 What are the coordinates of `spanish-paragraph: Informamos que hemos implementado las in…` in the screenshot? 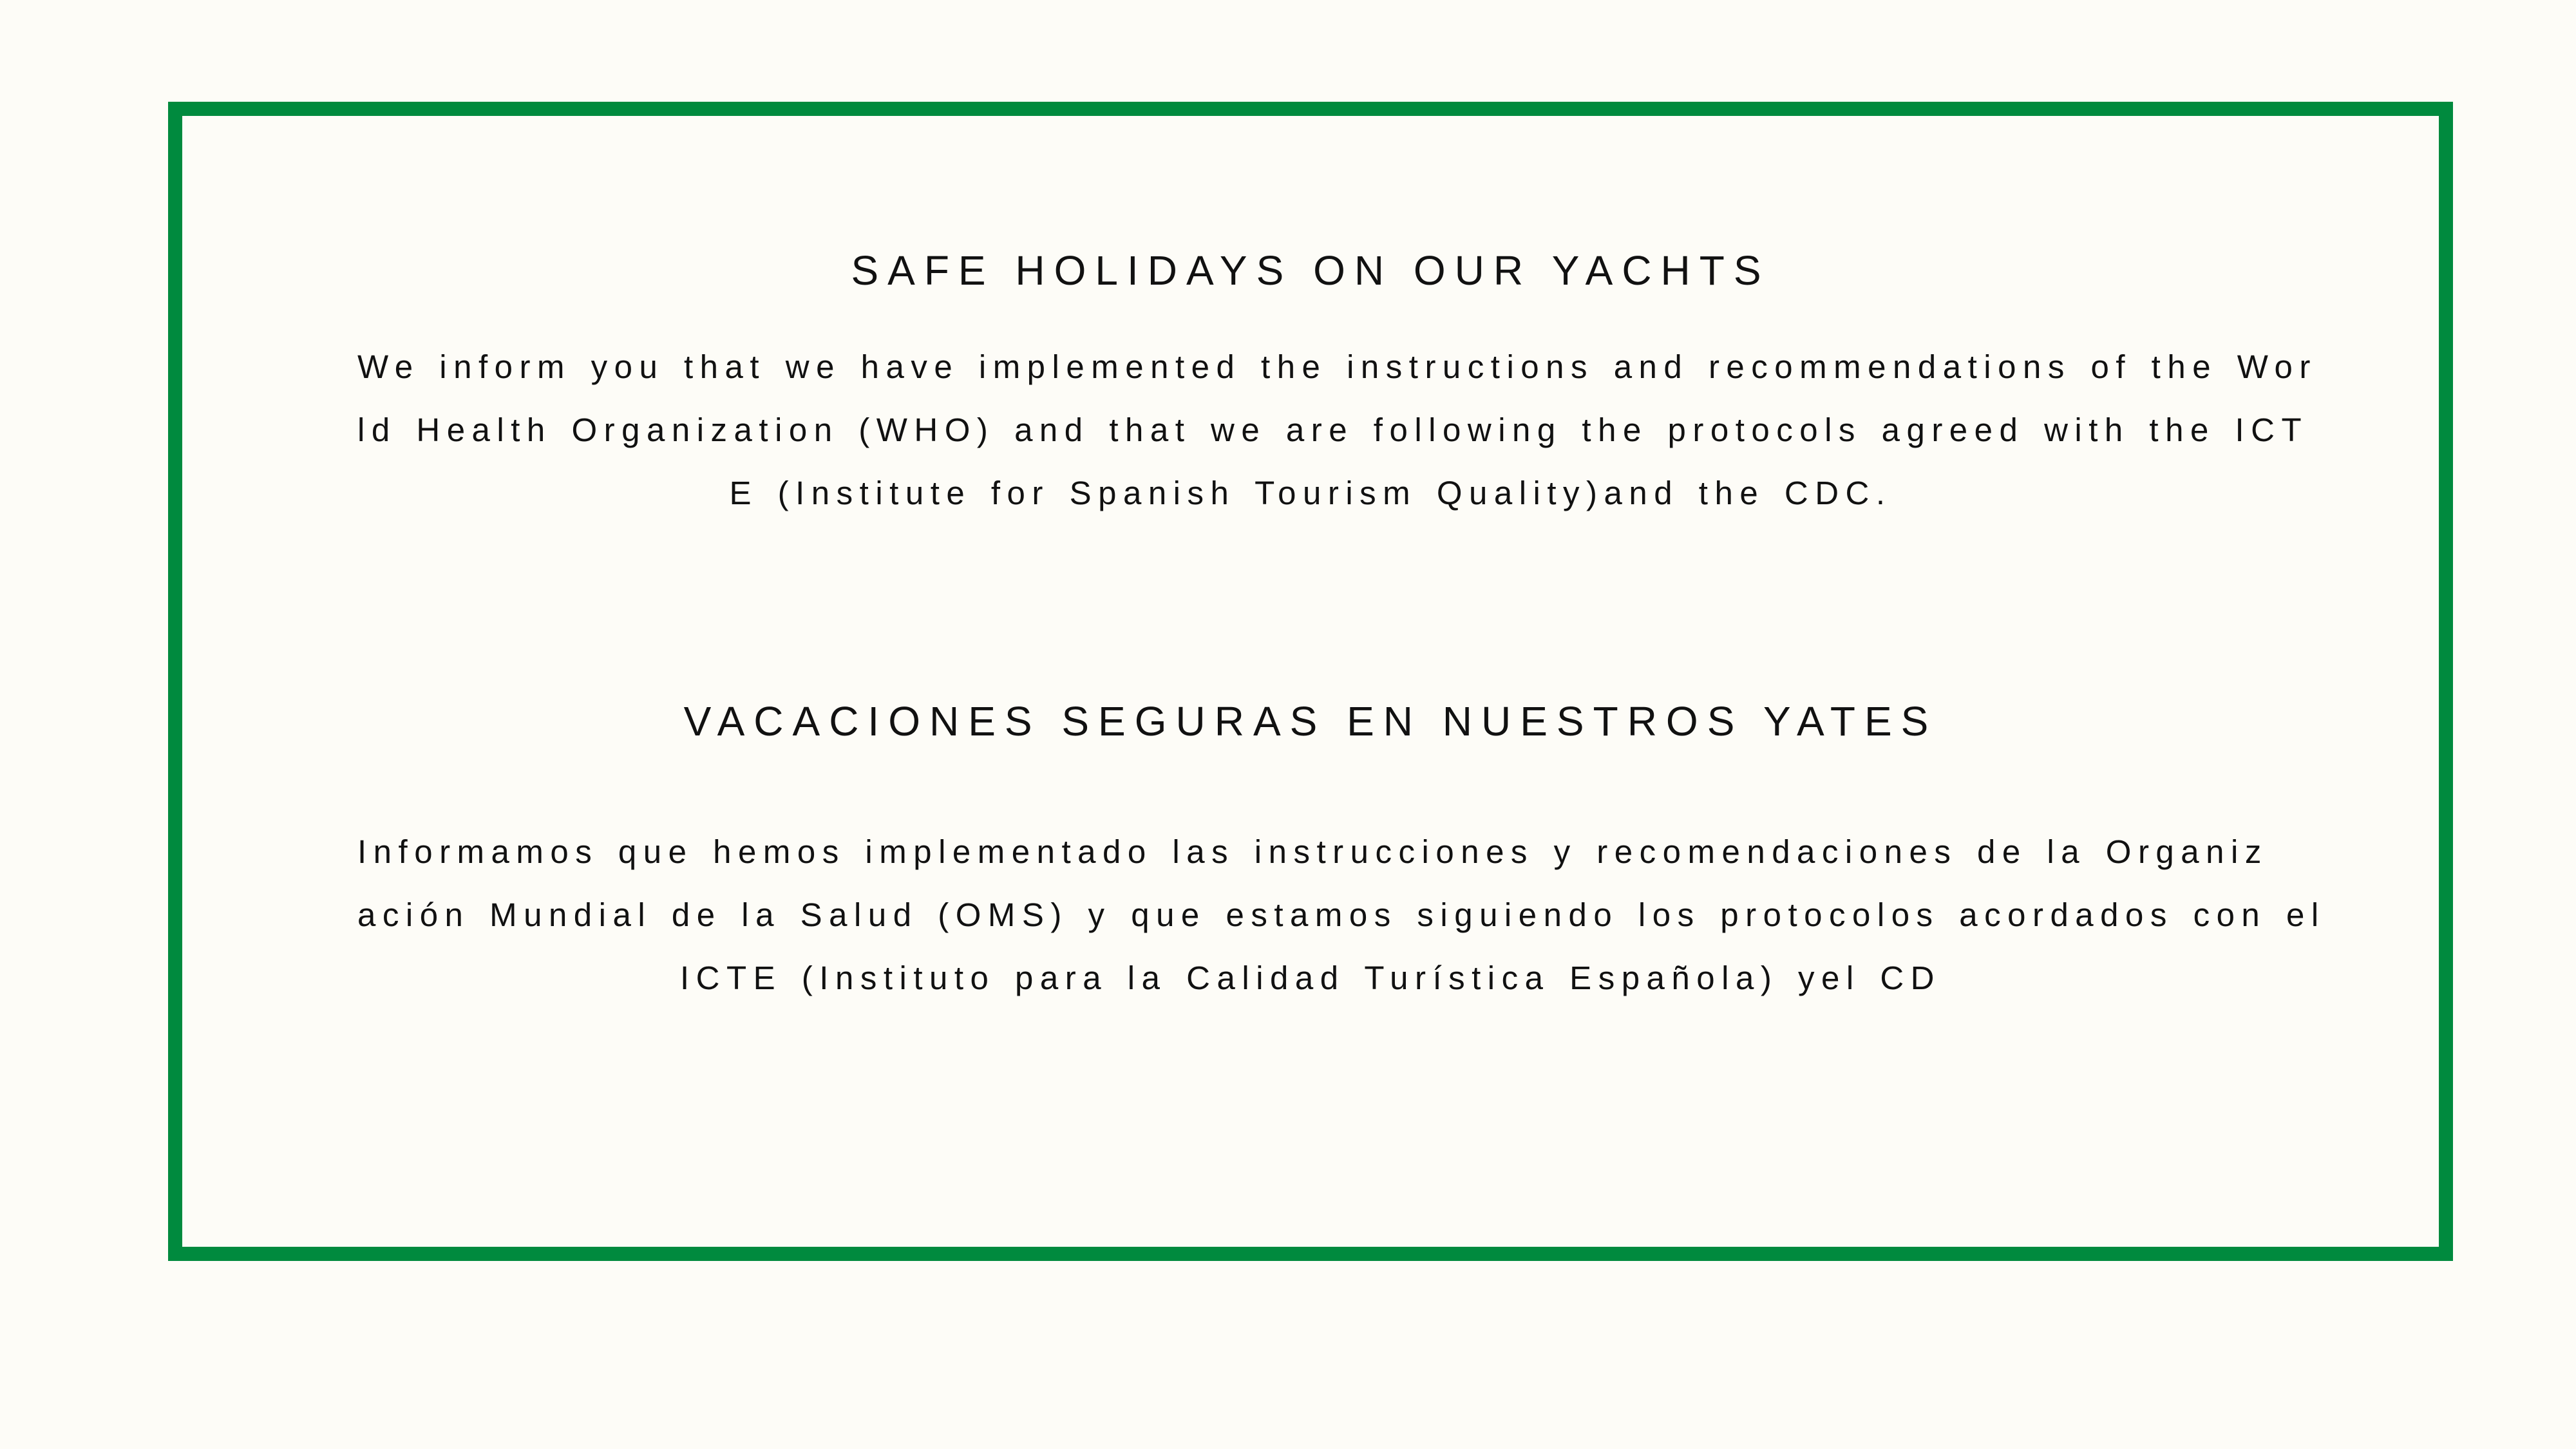 It's located at (1341, 915).